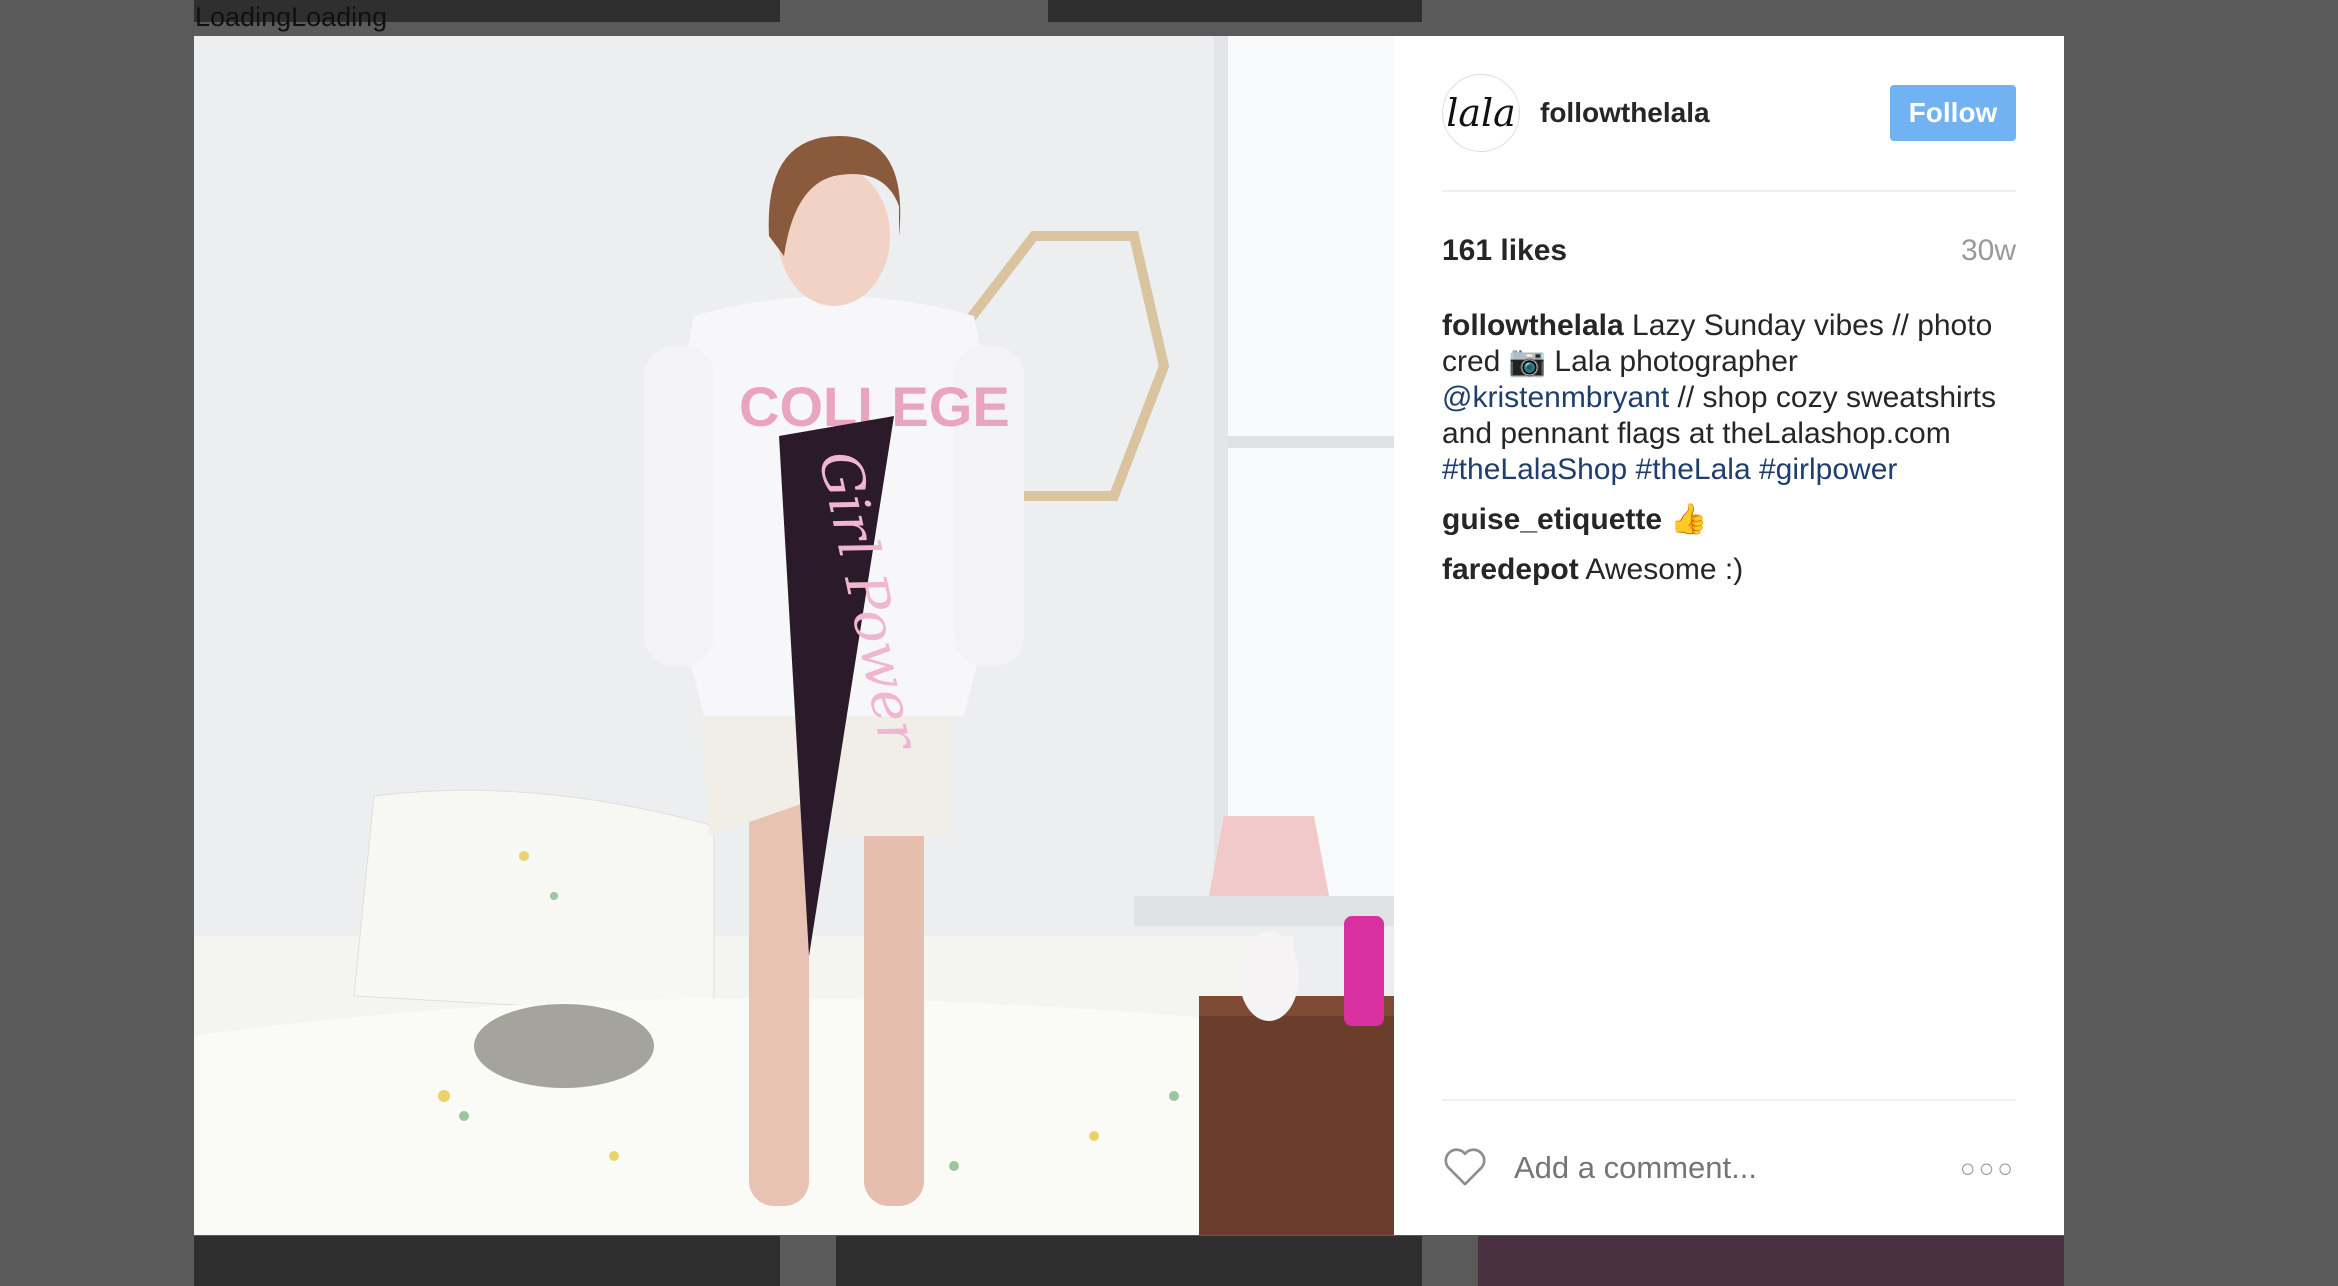 The height and width of the screenshot is (1286, 2338). Describe the element at coordinates (1736, 1168) in the screenshot. I see `comment-input` at that location.